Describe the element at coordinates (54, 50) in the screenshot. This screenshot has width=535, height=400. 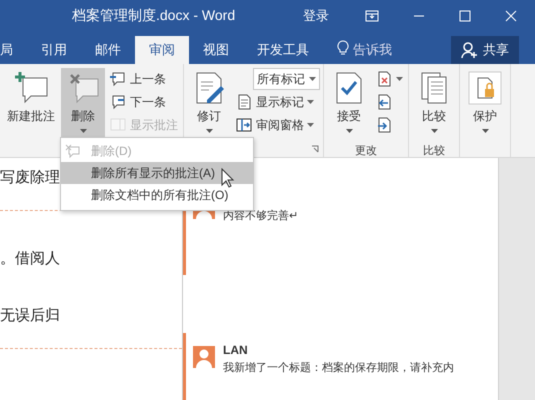
I see `ribbon-tab: 引用` at that location.